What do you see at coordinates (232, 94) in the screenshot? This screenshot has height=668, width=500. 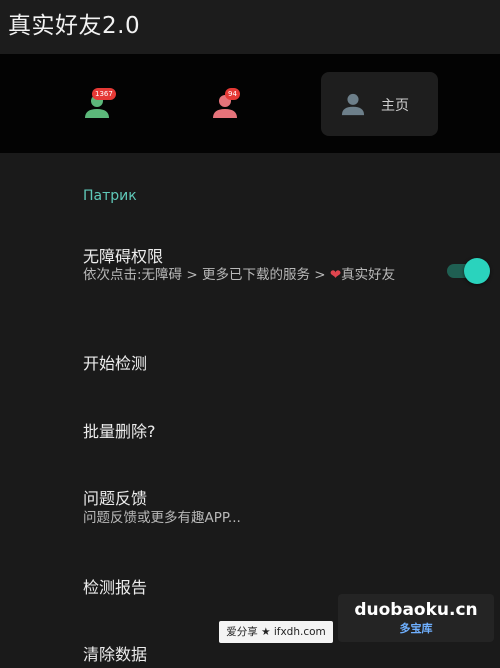 I see `abnormal-count-badge: 94` at bounding box center [232, 94].